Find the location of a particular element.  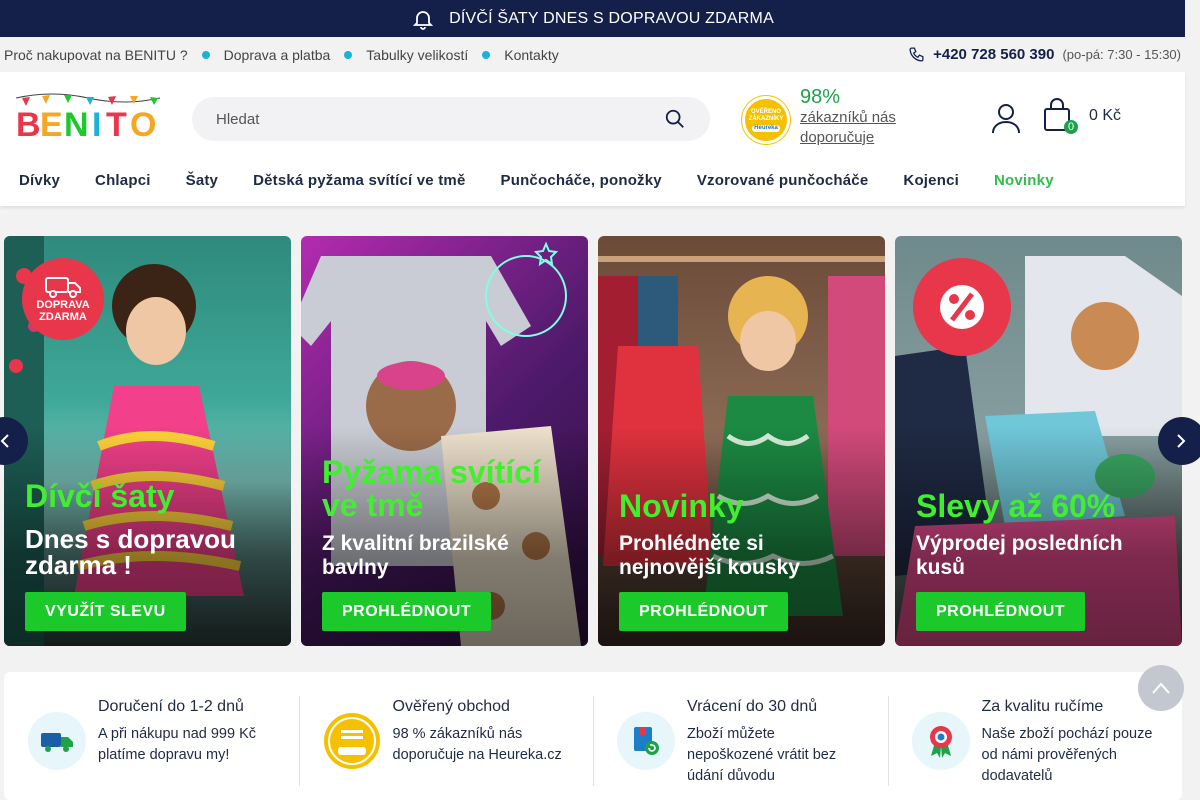

chevron-up-icon is located at coordinates (1161, 688).